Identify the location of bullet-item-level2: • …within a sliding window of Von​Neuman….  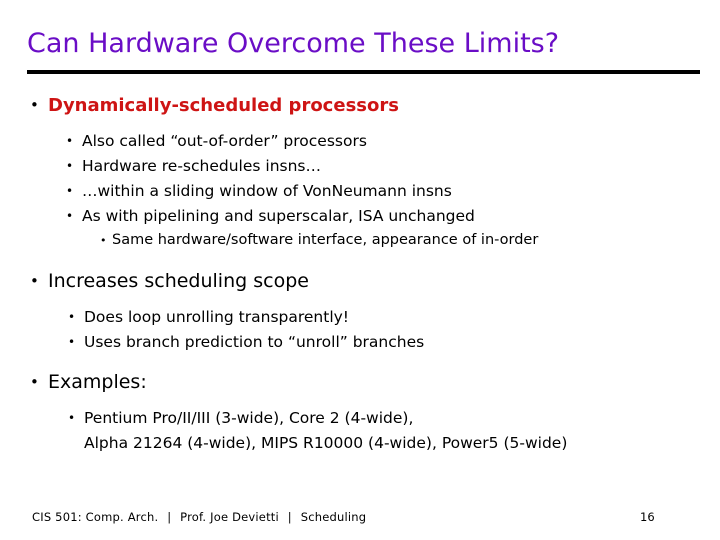
(360, 191).